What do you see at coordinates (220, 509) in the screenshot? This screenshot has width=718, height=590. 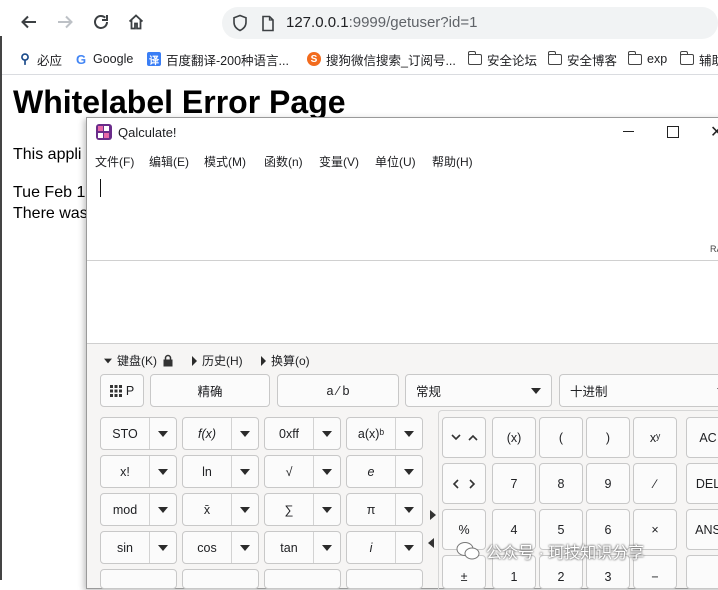 I see `key-mean: x̄` at bounding box center [220, 509].